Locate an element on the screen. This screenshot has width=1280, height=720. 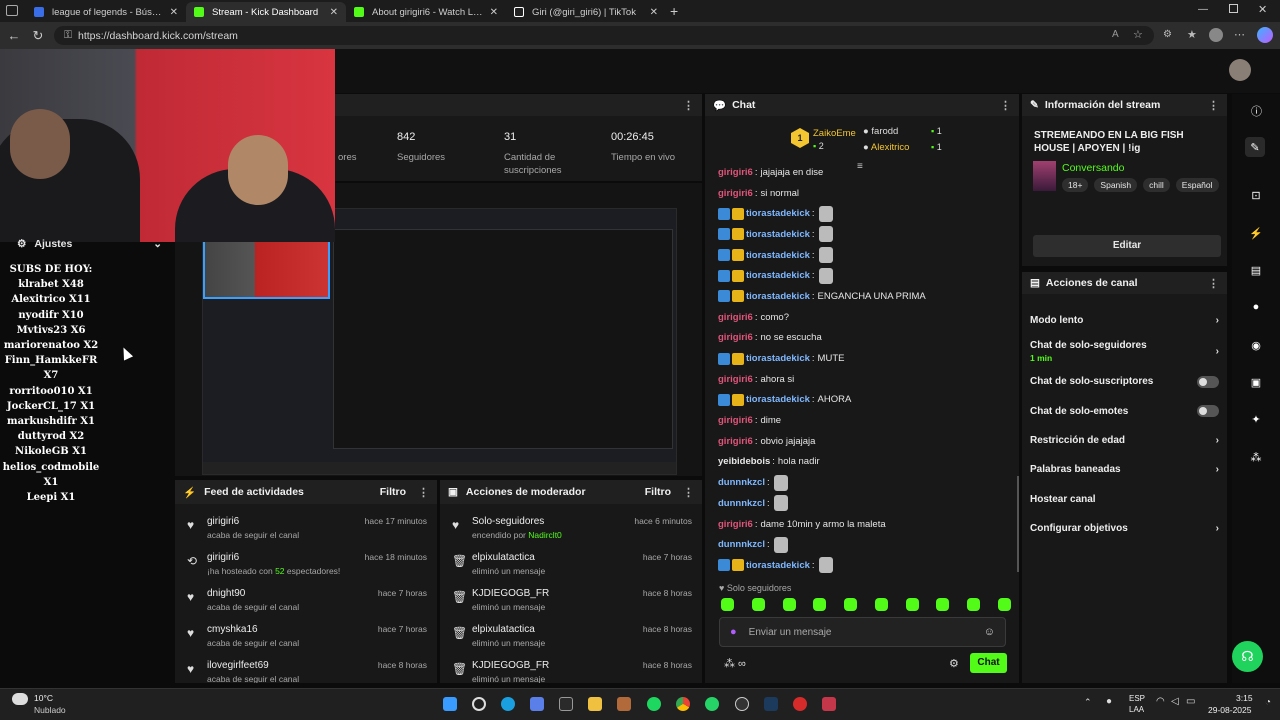
favorites-bar-icon: ★ is located at coordinates (1192, 34).